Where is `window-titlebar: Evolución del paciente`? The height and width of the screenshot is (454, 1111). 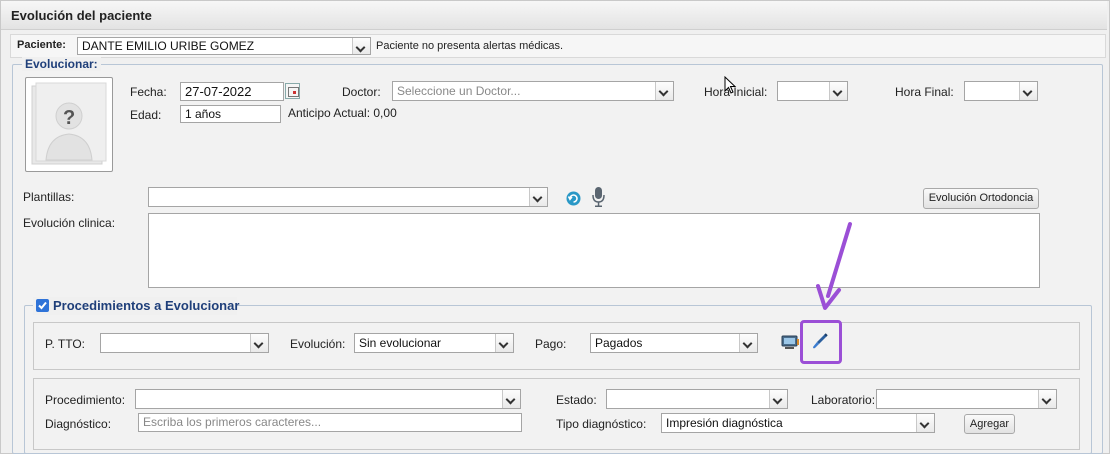
window-titlebar: Evolución del paciente is located at coordinates (554, 15).